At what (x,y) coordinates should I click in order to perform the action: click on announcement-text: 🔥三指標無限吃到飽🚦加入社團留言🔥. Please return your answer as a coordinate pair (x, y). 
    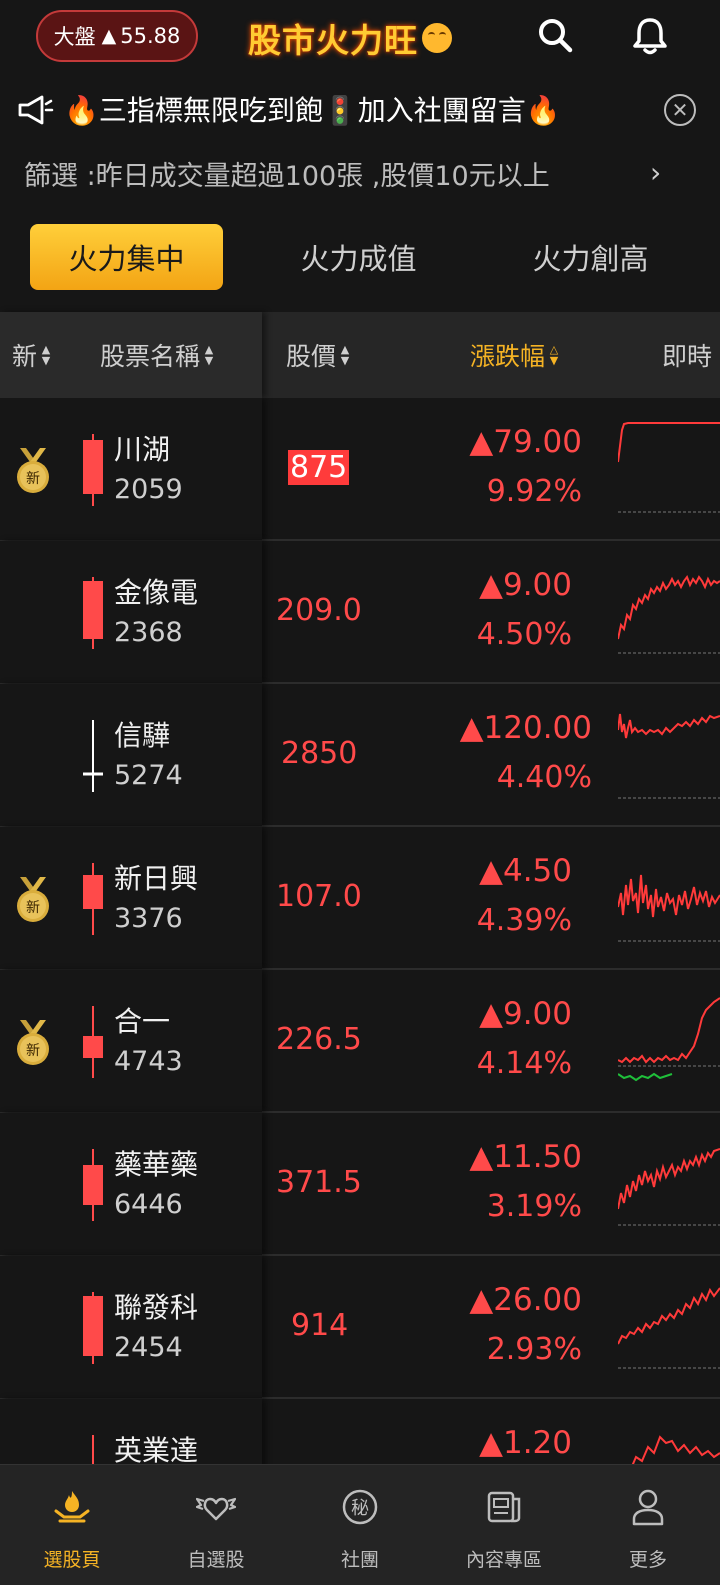
    Looking at the image, I should click on (312, 110).